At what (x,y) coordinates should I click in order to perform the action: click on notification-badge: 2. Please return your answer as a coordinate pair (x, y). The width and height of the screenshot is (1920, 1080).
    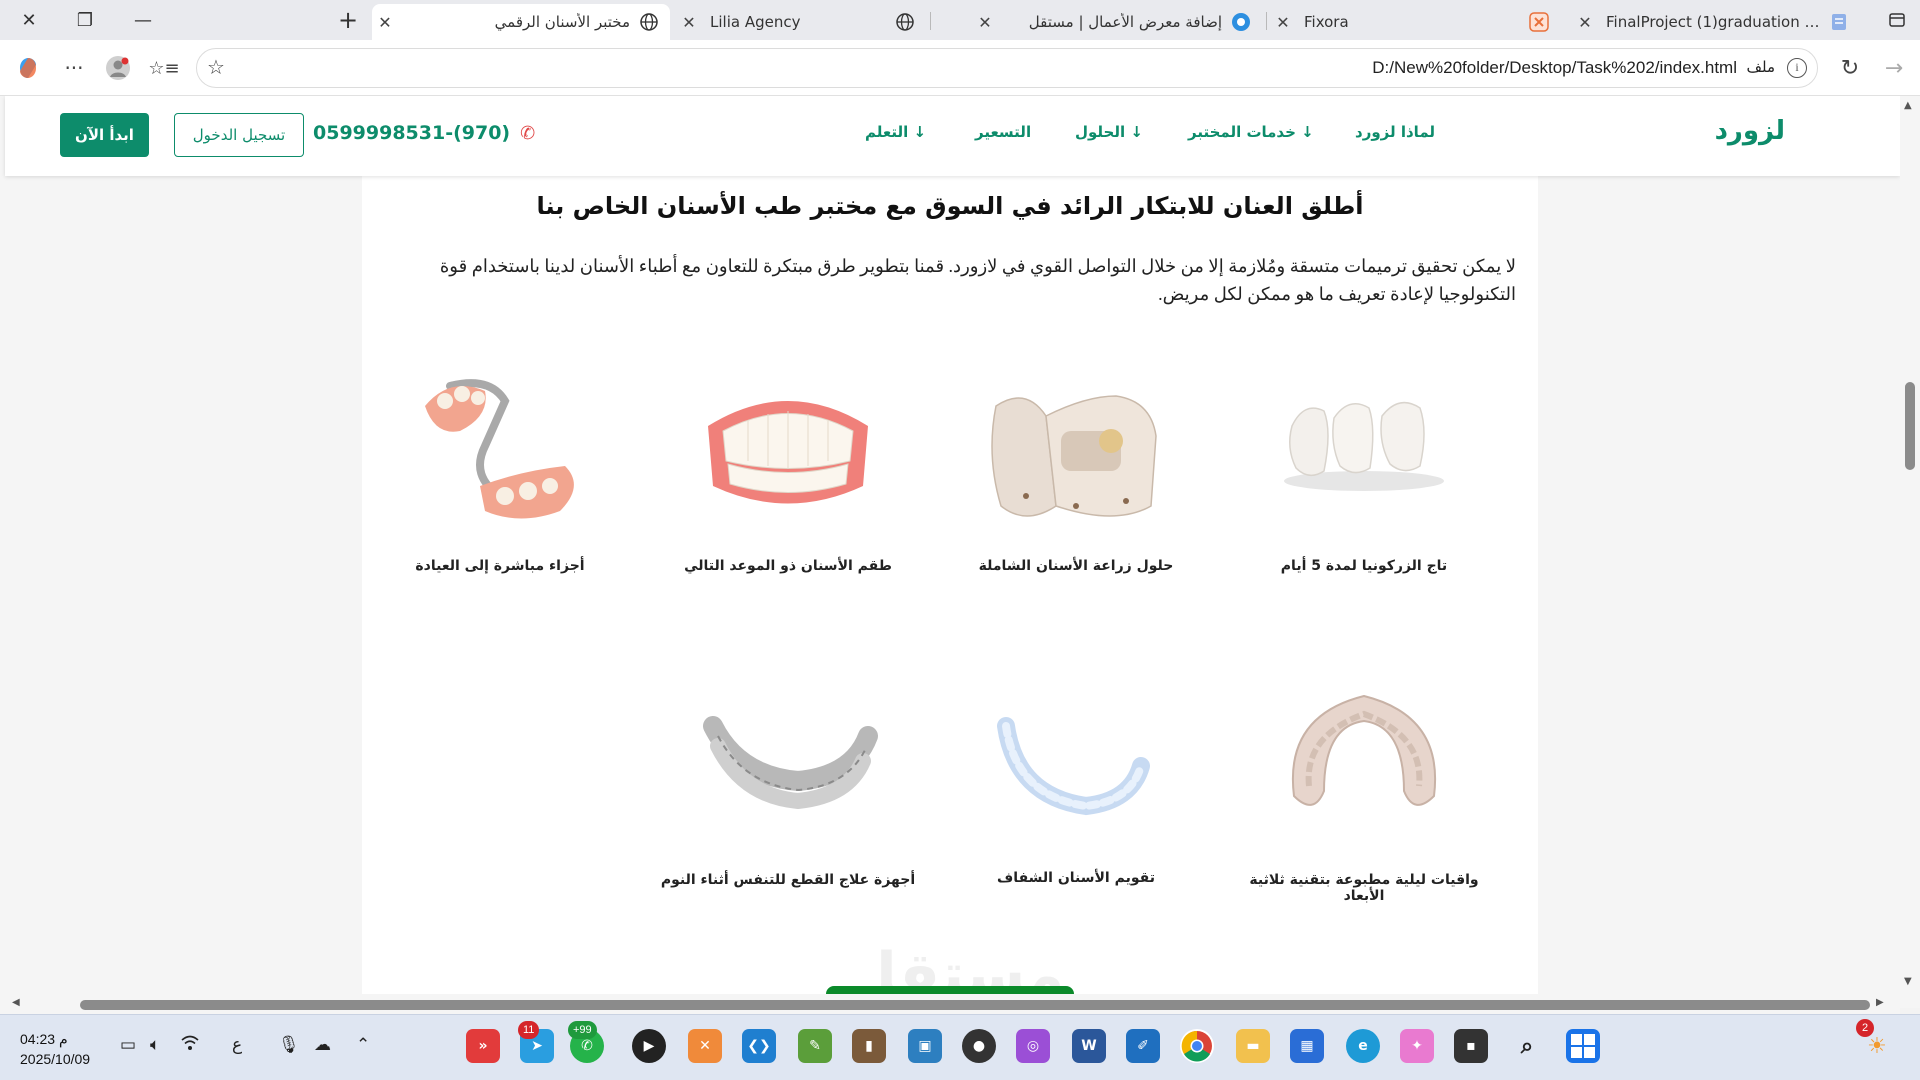
    Looking at the image, I should click on (1865, 1028).